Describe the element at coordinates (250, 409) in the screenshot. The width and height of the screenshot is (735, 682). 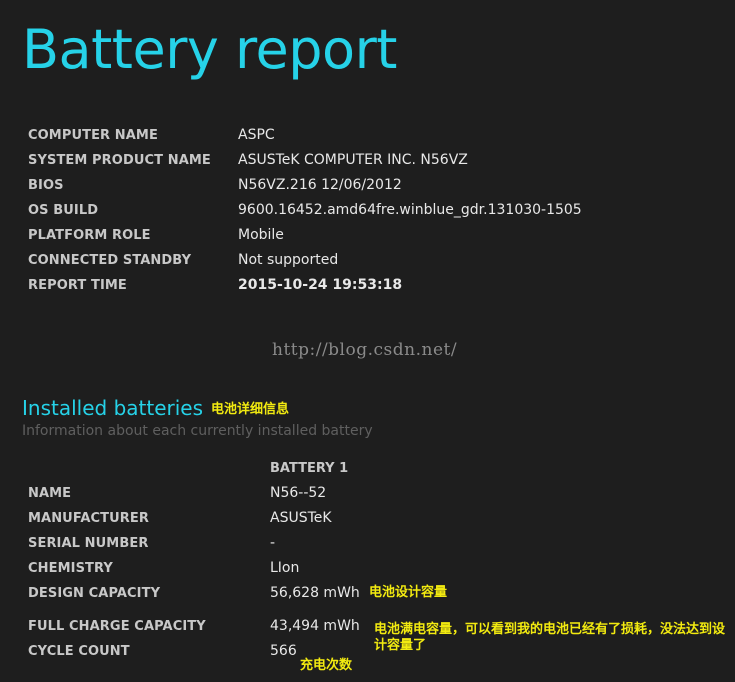
I see `annotation-battery-details: 电池详细信息` at that location.